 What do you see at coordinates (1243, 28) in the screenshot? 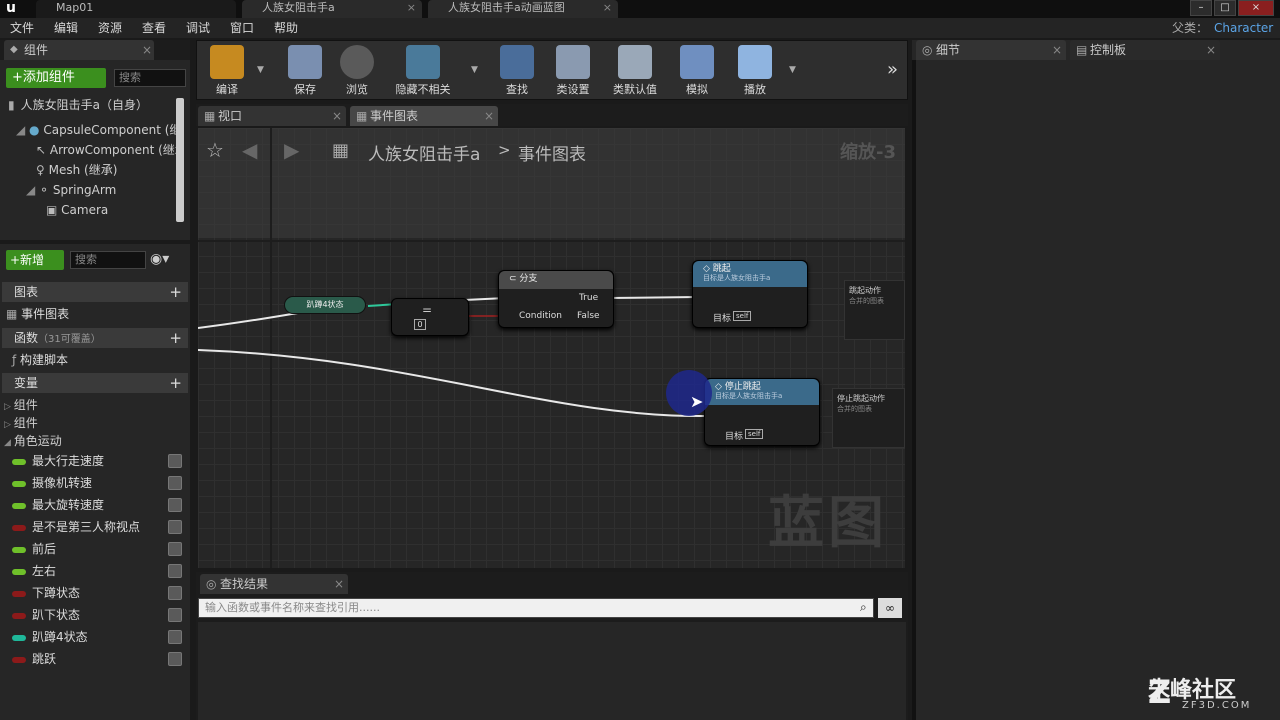
I see `parent-class-link: Character` at bounding box center [1243, 28].